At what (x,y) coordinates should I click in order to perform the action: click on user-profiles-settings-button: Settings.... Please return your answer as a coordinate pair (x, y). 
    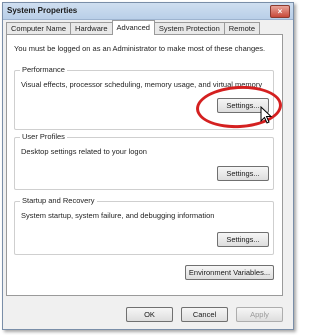
    Looking at the image, I should click on (243, 173).